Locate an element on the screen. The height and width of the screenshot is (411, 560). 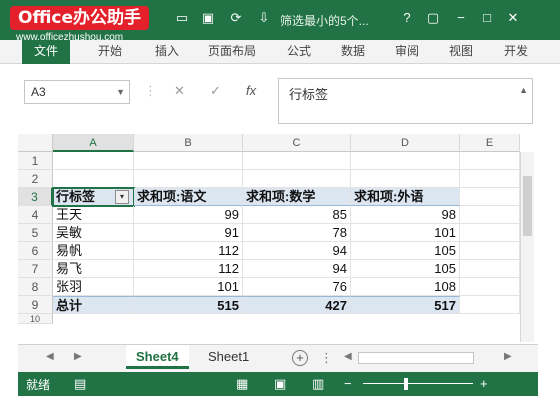
total-value: 427 is located at coordinates (297, 305).